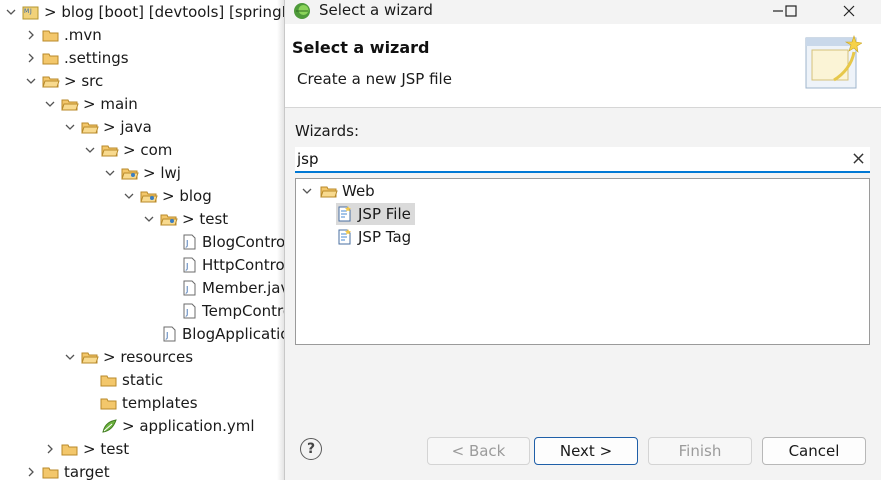 This screenshot has height=480, width=881. I want to click on tree-item-label: > lwj, so click(162, 172).